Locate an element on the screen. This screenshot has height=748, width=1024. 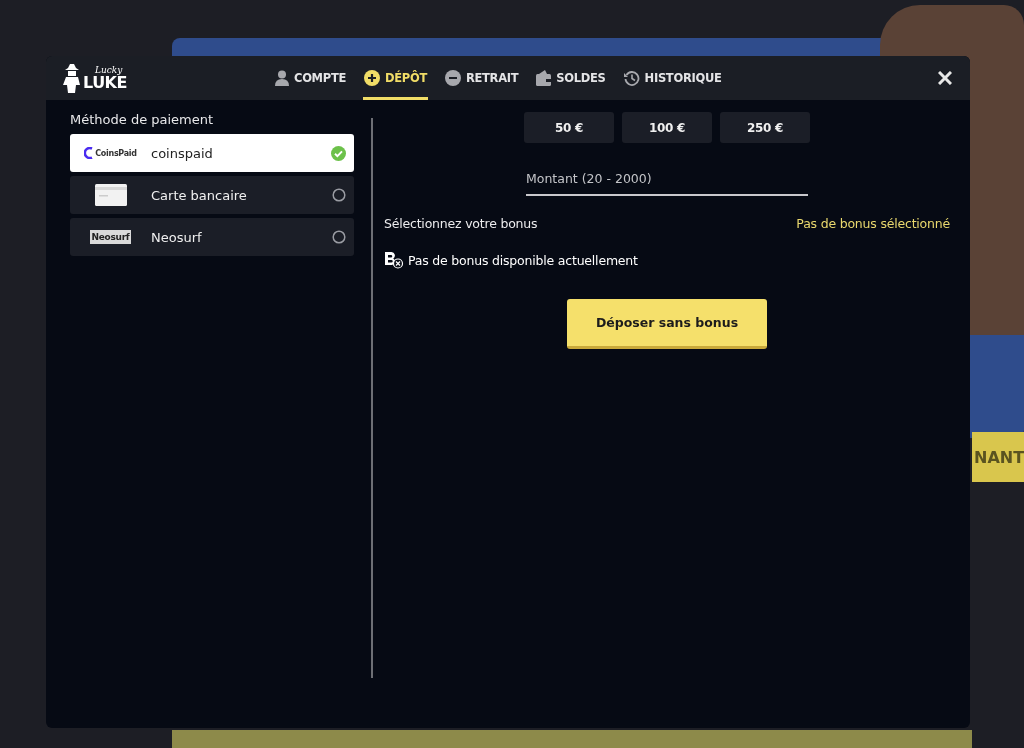
no-bonus-message: Pas de bonus disponible actuellement is located at coordinates (523, 260).